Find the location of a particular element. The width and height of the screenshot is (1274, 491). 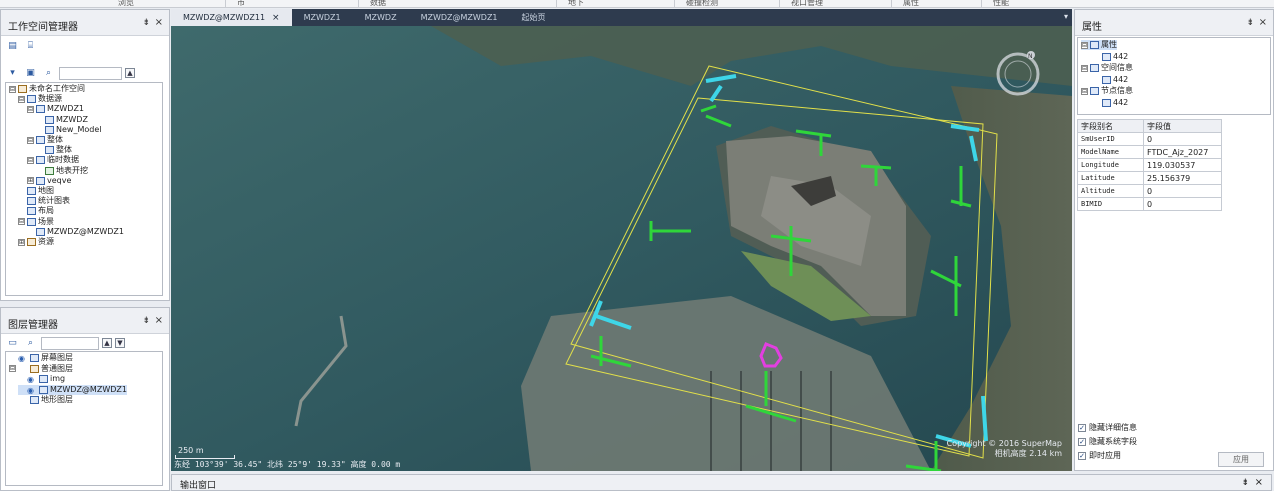

table-row: Altitude 0 is located at coordinates (1149, 191).